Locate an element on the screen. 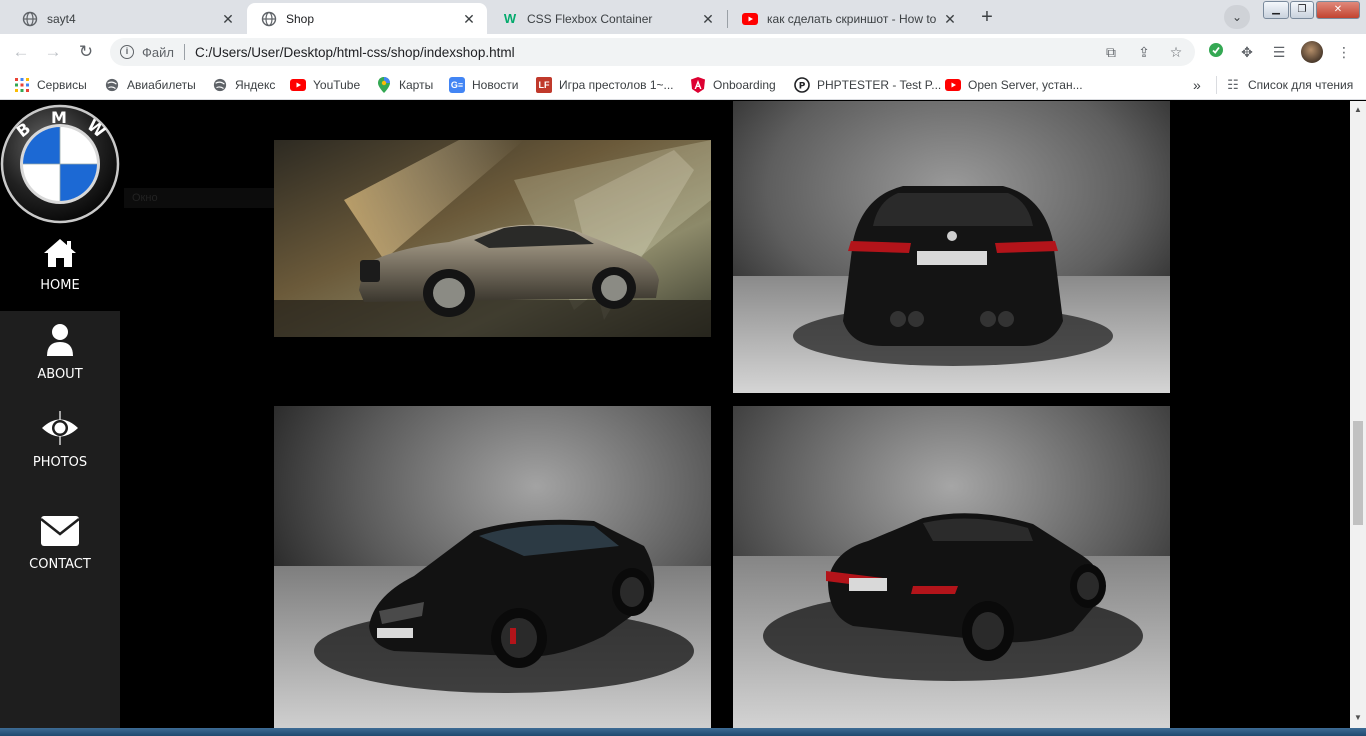 The width and height of the screenshot is (1366, 736). w3schools-icon: W is located at coordinates (510, 18).